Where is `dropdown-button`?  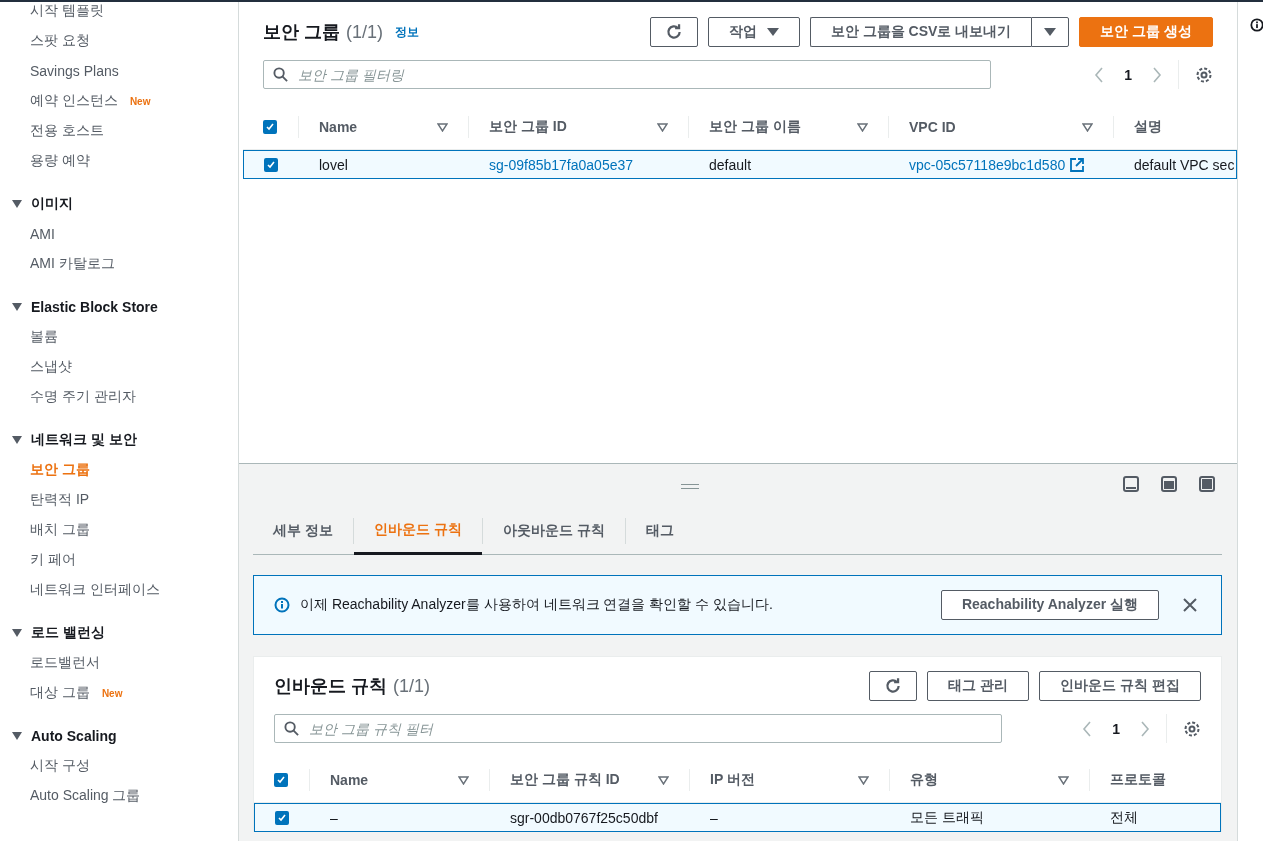
dropdown-button is located at coordinates (1050, 32).